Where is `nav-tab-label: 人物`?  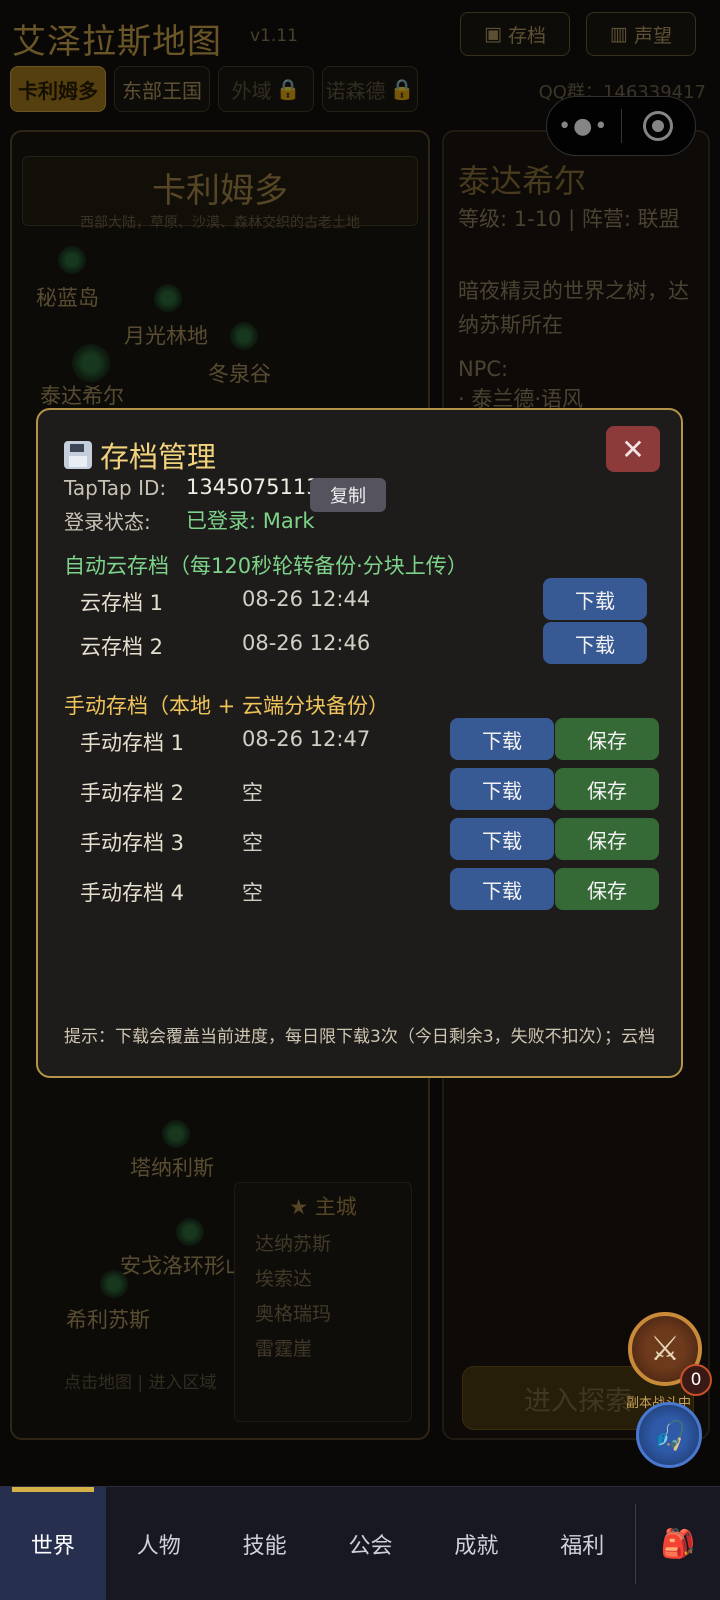 nav-tab-label: 人物 is located at coordinates (158, 1546).